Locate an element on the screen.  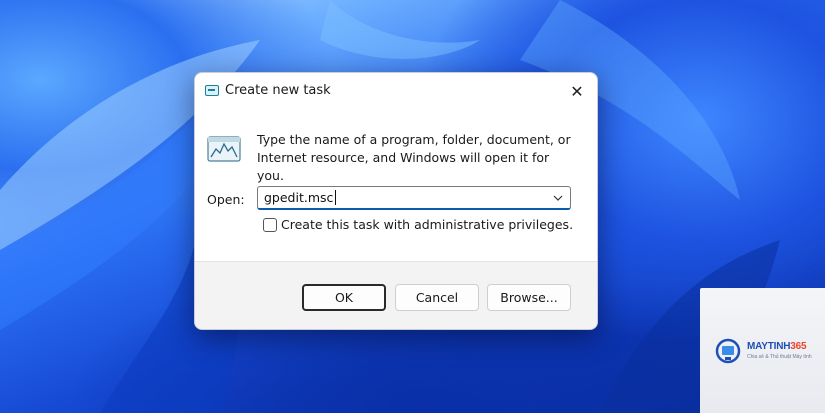
dialog-titlebar: Create new task ✕ is located at coordinates (396, 91).